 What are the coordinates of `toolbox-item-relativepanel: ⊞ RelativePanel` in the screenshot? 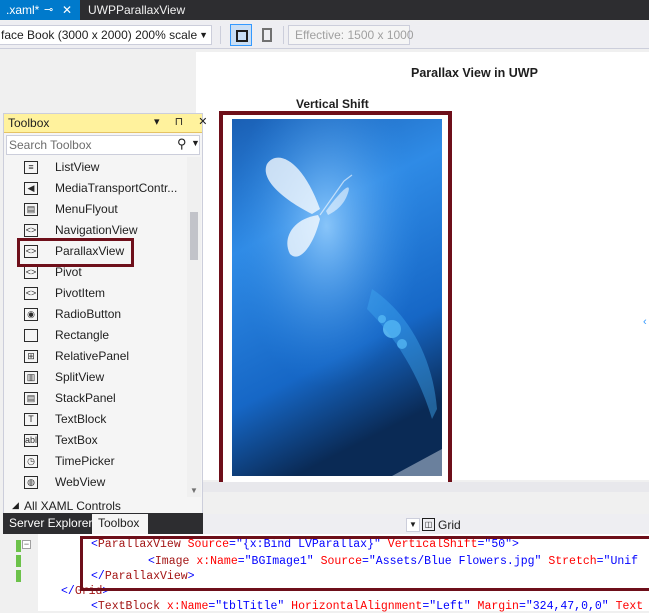 It's located at (95, 356).